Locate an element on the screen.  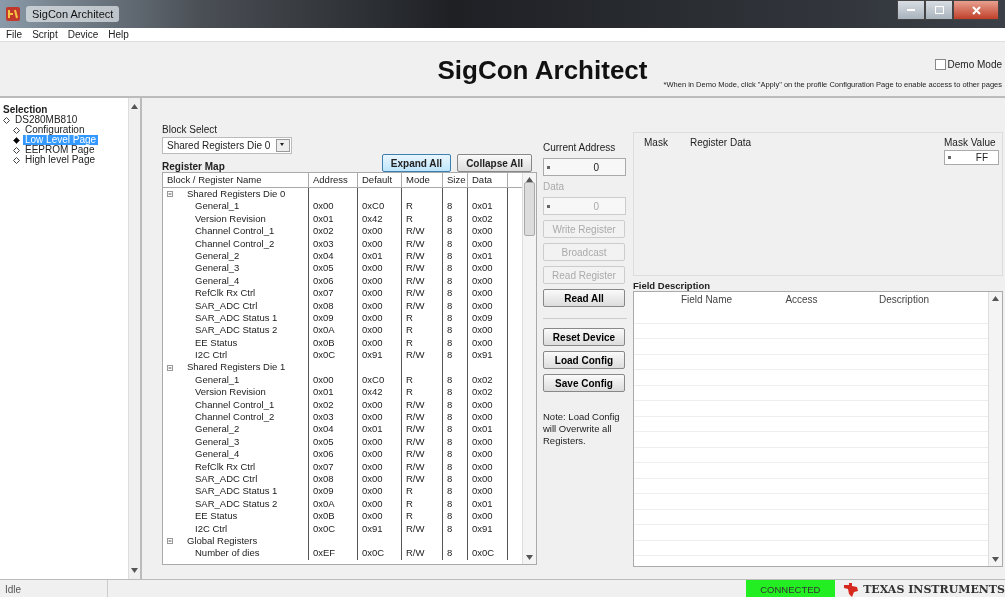
close-icon is located at coordinates (976, 10).